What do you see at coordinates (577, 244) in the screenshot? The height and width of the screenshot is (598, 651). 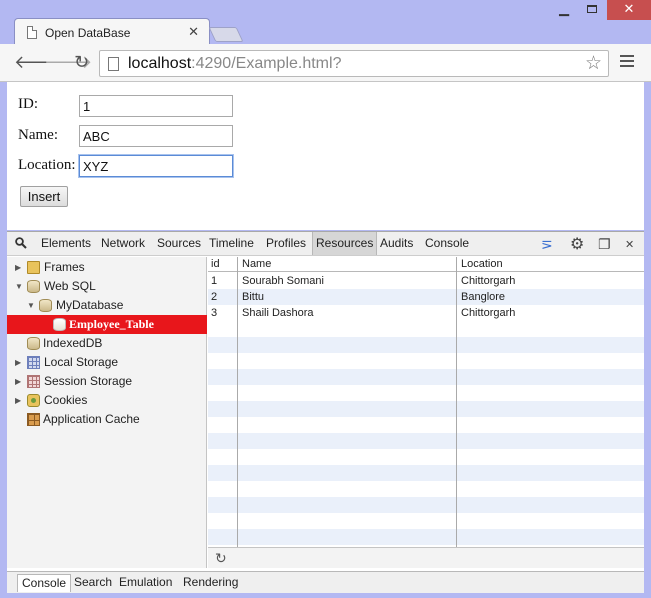 I see `gear-icon: ⚙` at bounding box center [577, 244].